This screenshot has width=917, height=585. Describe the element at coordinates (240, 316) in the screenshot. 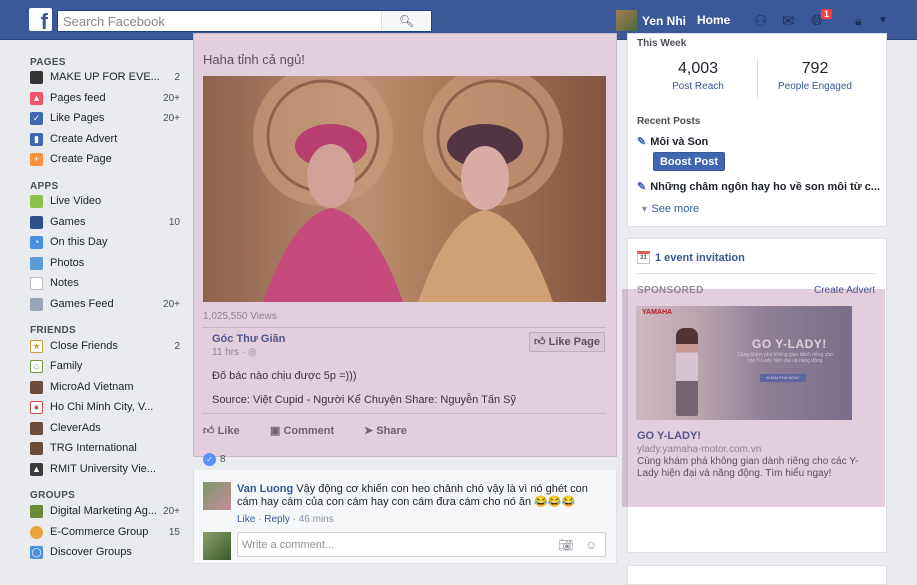

I see `video-view-count: 1,025,550 Views` at that location.